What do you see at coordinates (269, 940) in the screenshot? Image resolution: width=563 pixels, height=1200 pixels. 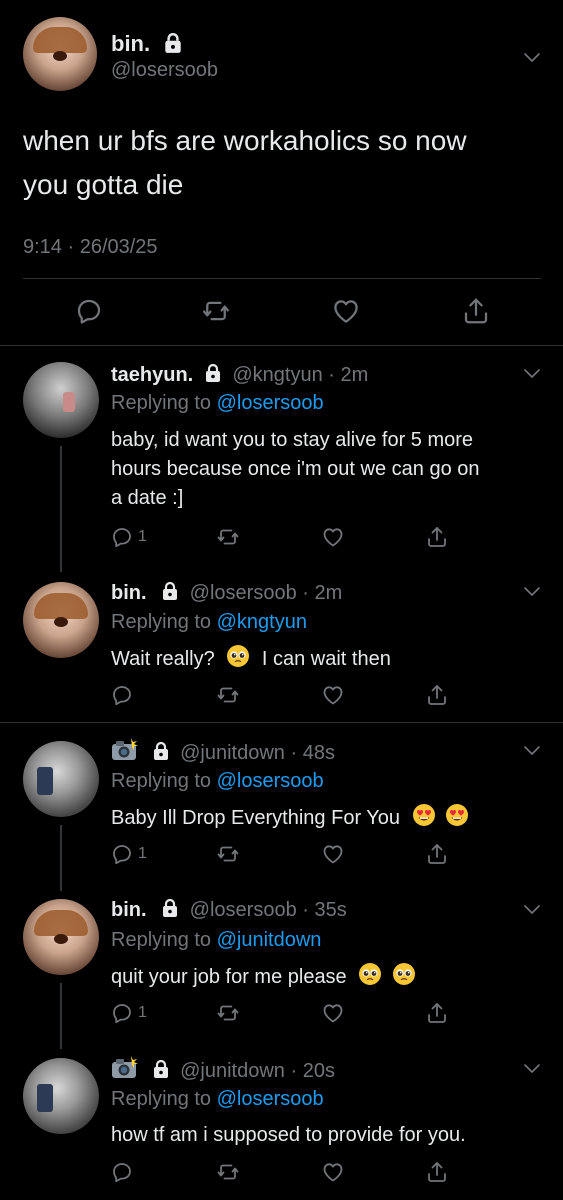 I see `replying-mention: @junitdown` at bounding box center [269, 940].